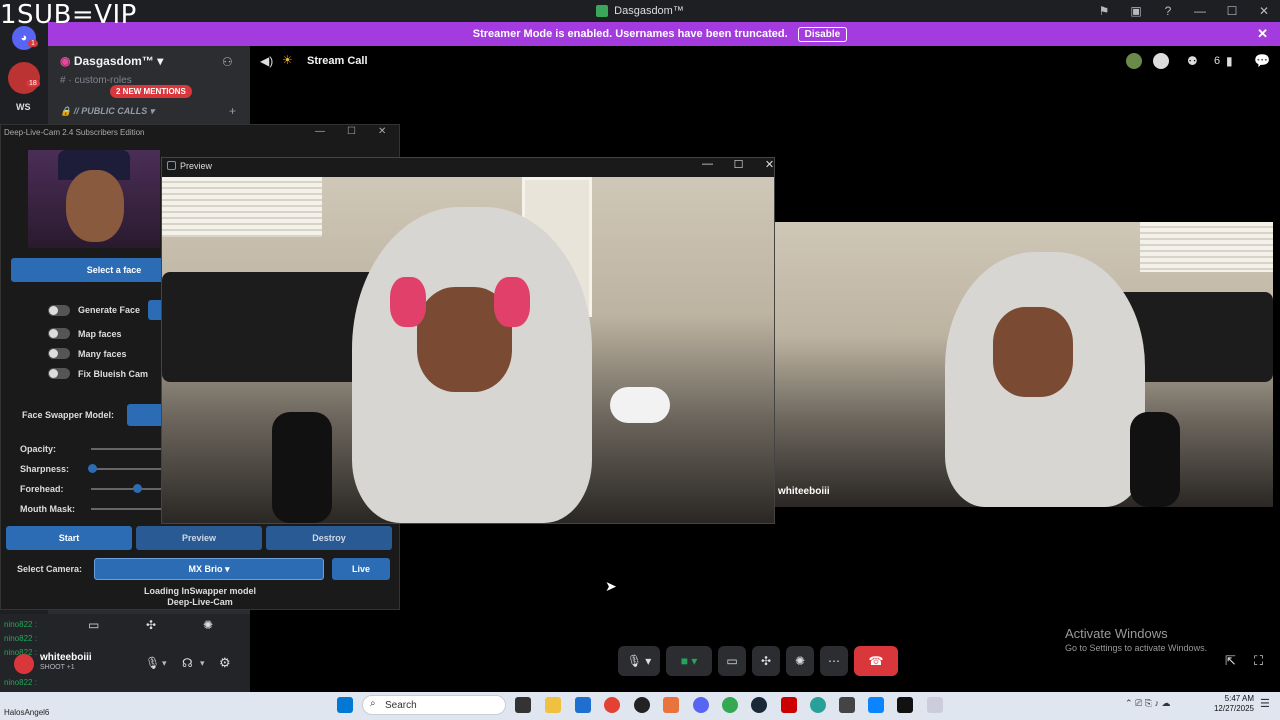 The height and width of the screenshot is (720, 1280). What do you see at coordinates (1265, 703) in the screenshot?
I see `notification-icon: ☰` at bounding box center [1265, 703].